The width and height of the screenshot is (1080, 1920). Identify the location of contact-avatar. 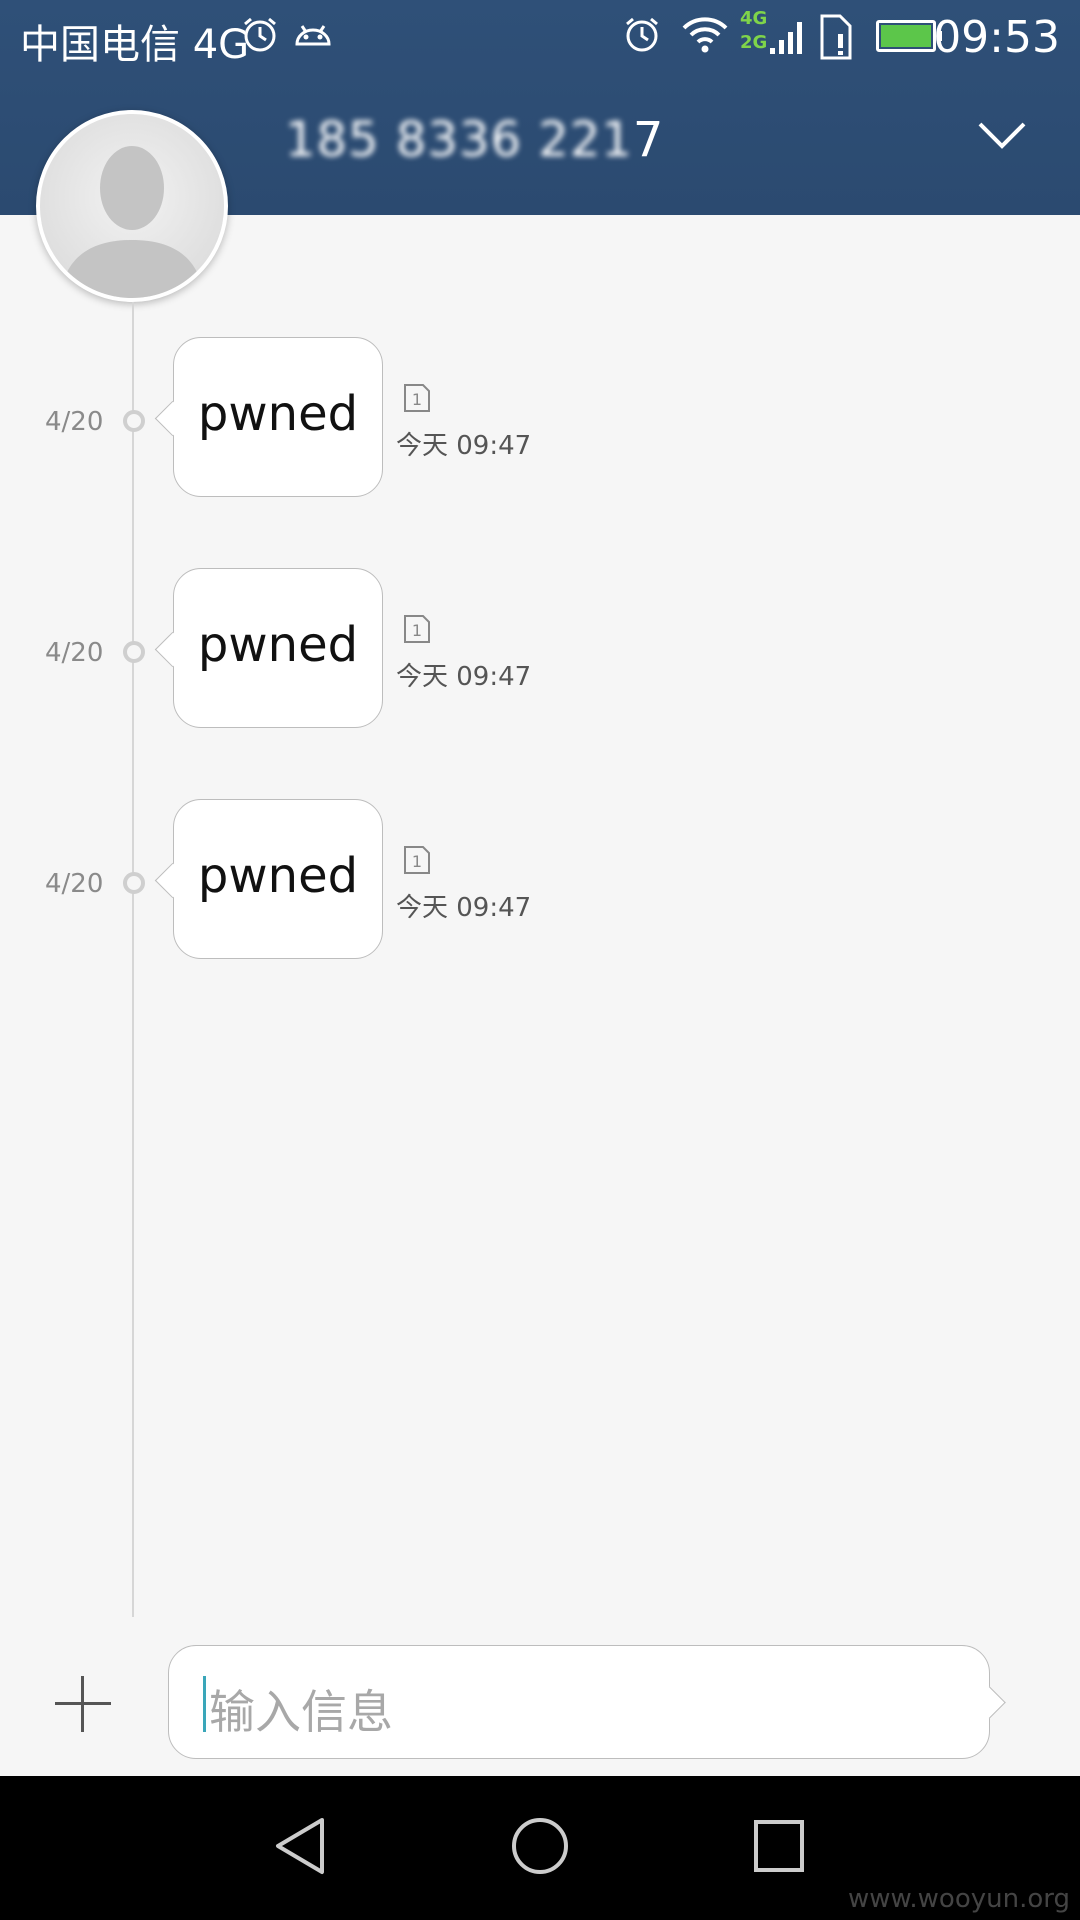
(132, 206).